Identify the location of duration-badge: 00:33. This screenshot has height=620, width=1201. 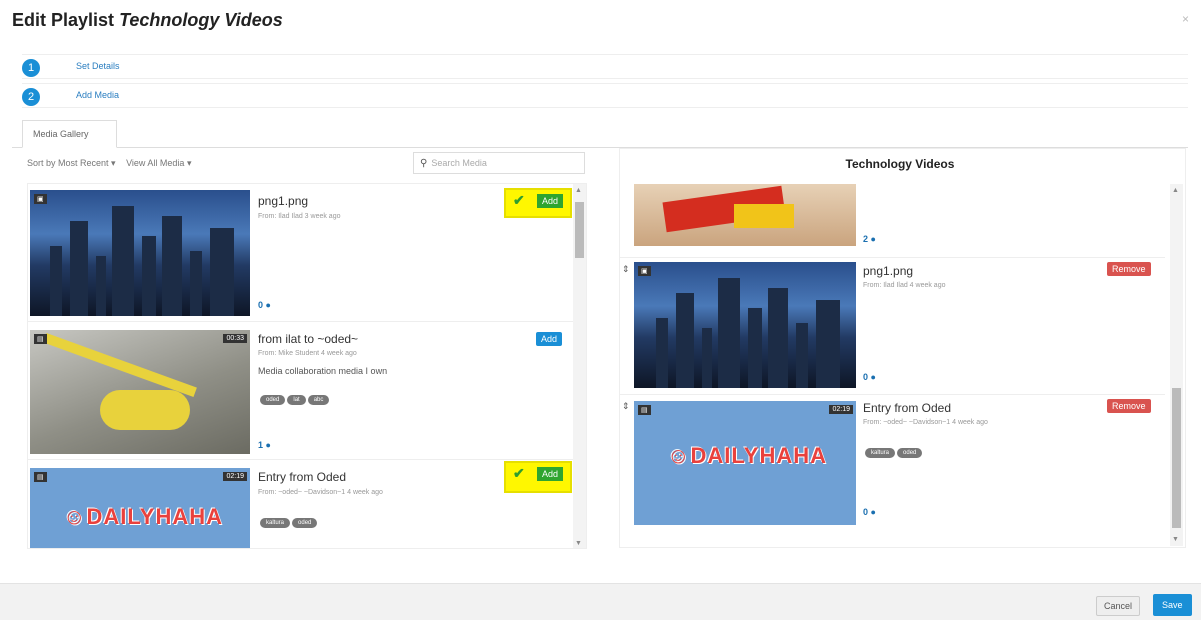
(235, 338).